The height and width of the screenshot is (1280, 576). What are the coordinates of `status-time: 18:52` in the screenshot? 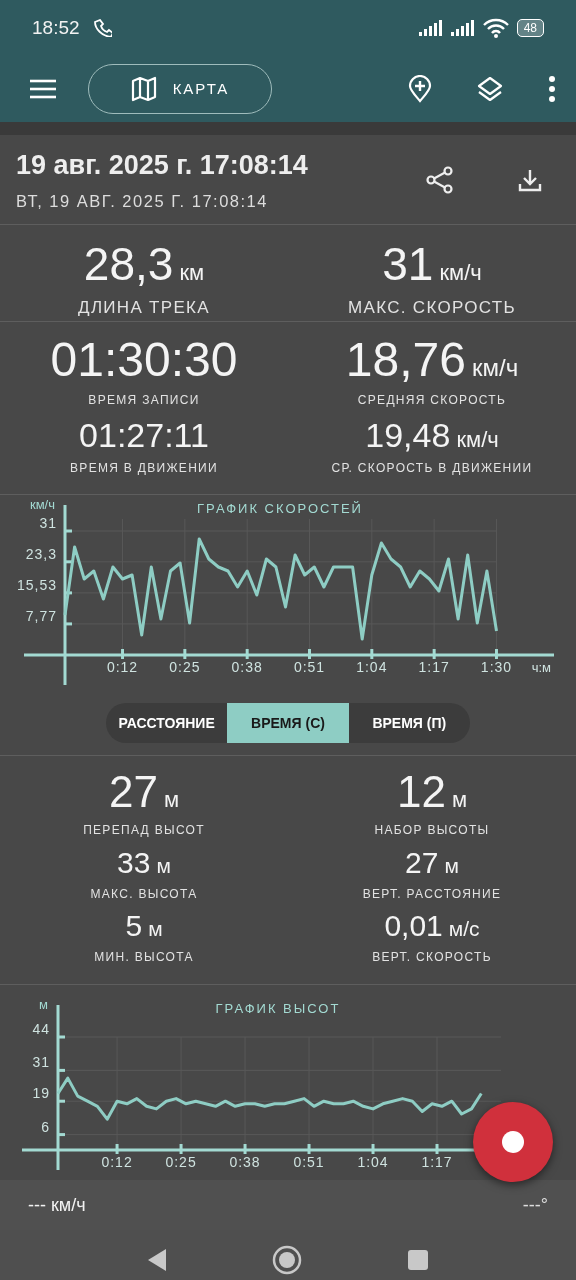 It's located at (56, 27).